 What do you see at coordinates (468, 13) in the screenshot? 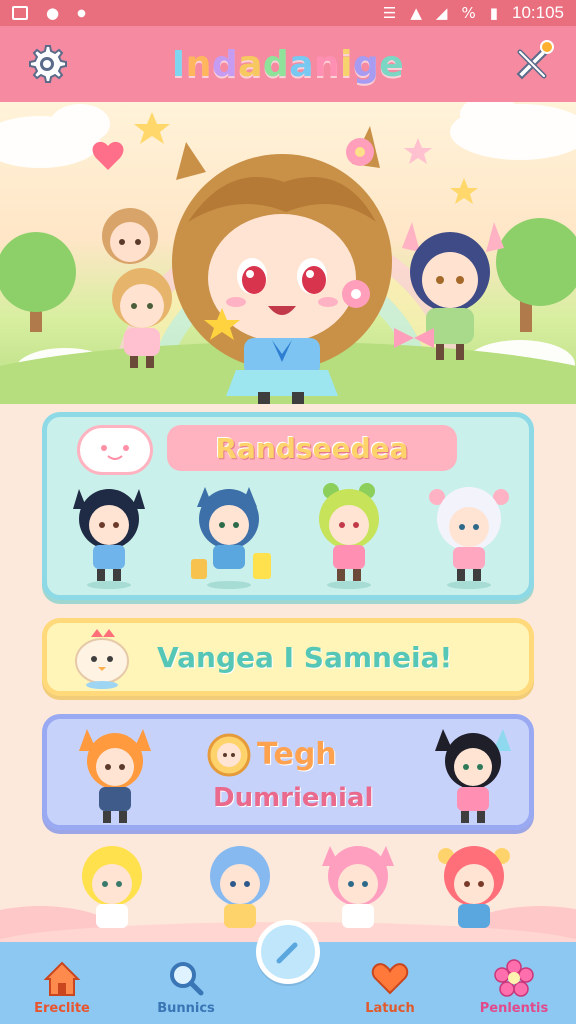
I see `battery-percent-icon: %` at bounding box center [468, 13].